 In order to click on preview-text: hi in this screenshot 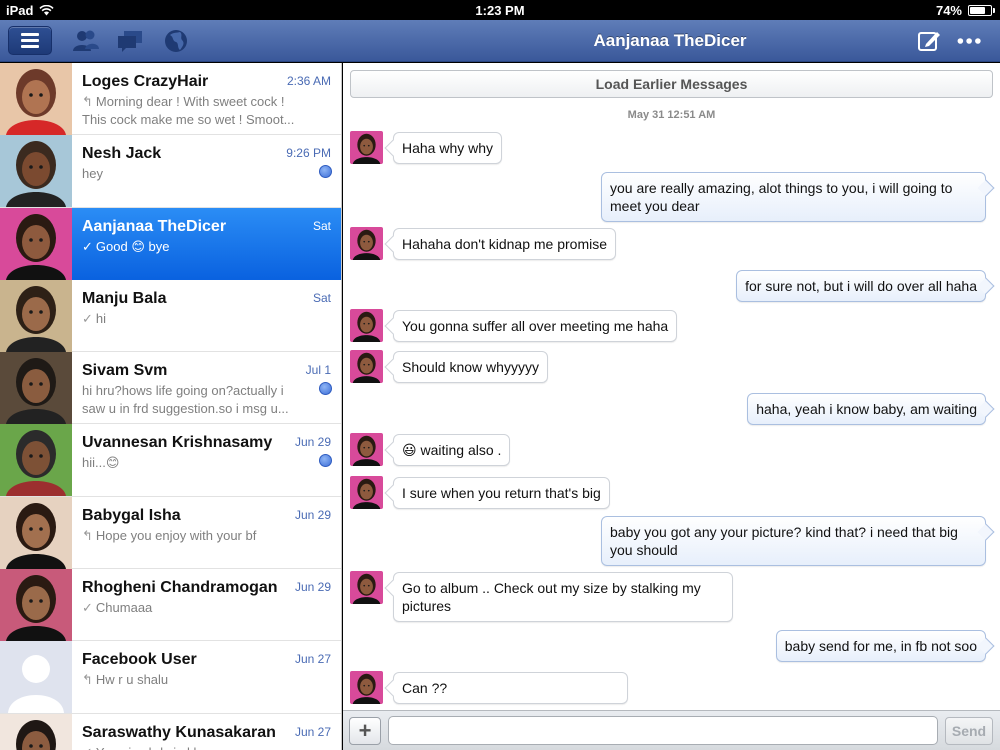, I will do `click(101, 318)`.